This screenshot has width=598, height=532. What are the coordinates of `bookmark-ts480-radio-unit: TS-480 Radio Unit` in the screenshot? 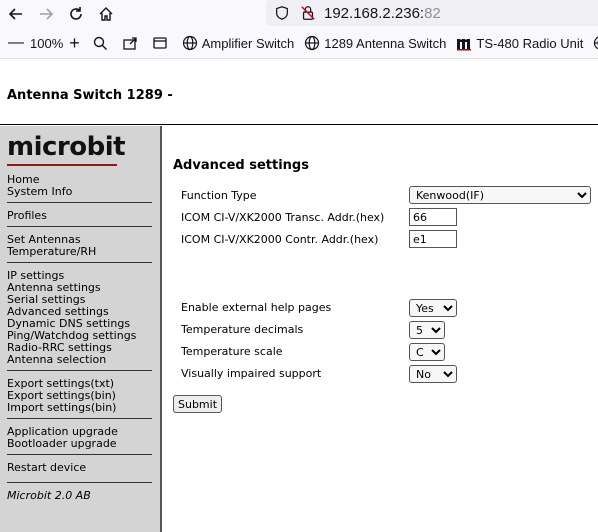 It's located at (519, 43).